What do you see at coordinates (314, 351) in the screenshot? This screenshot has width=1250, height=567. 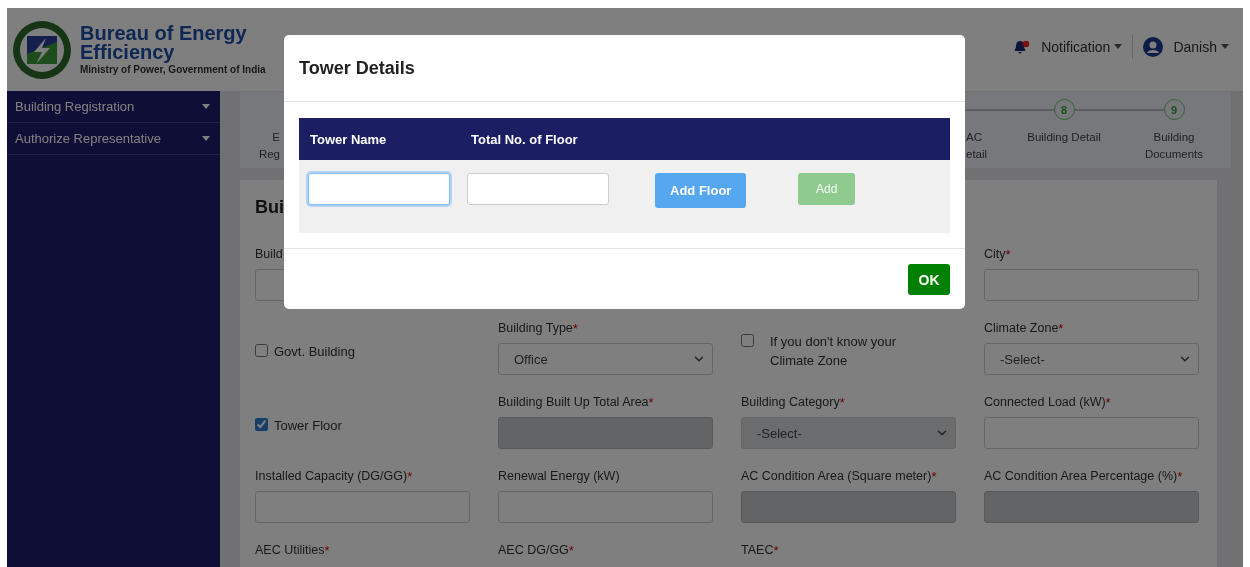 I see `checkbox-label: Govt. Building` at bounding box center [314, 351].